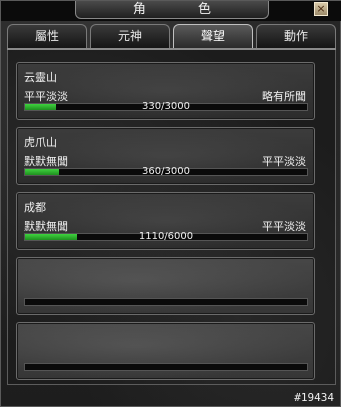 The height and width of the screenshot is (407, 341). What do you see at coordinates (40, 142) in the screenshot?
I see `faction-name: 虎爪山` at bounding box center [40, 142].